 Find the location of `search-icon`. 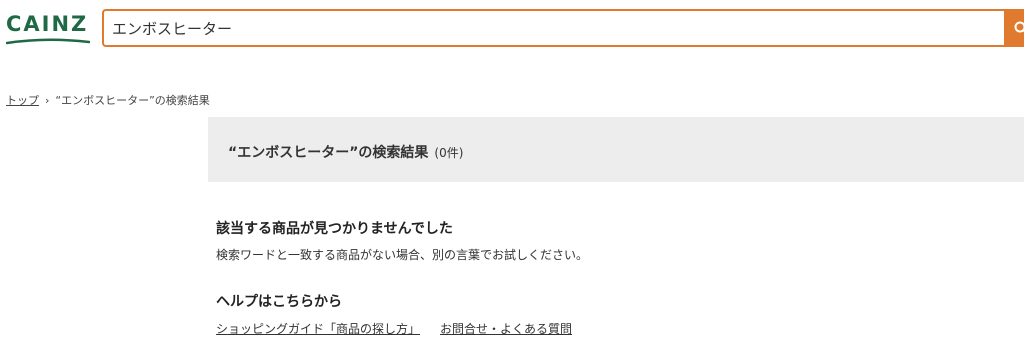

search-icon is located at coordinates (1019, 27).